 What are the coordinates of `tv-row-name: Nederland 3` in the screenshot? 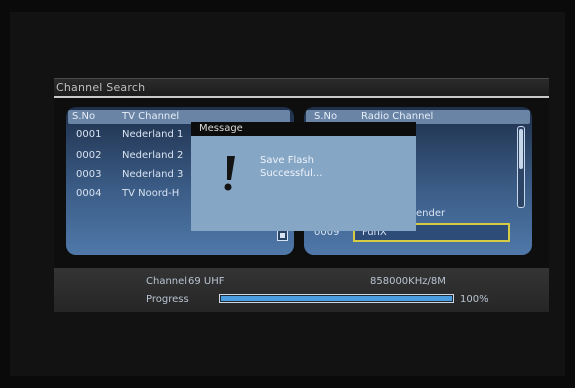 It's located at (153, 174).